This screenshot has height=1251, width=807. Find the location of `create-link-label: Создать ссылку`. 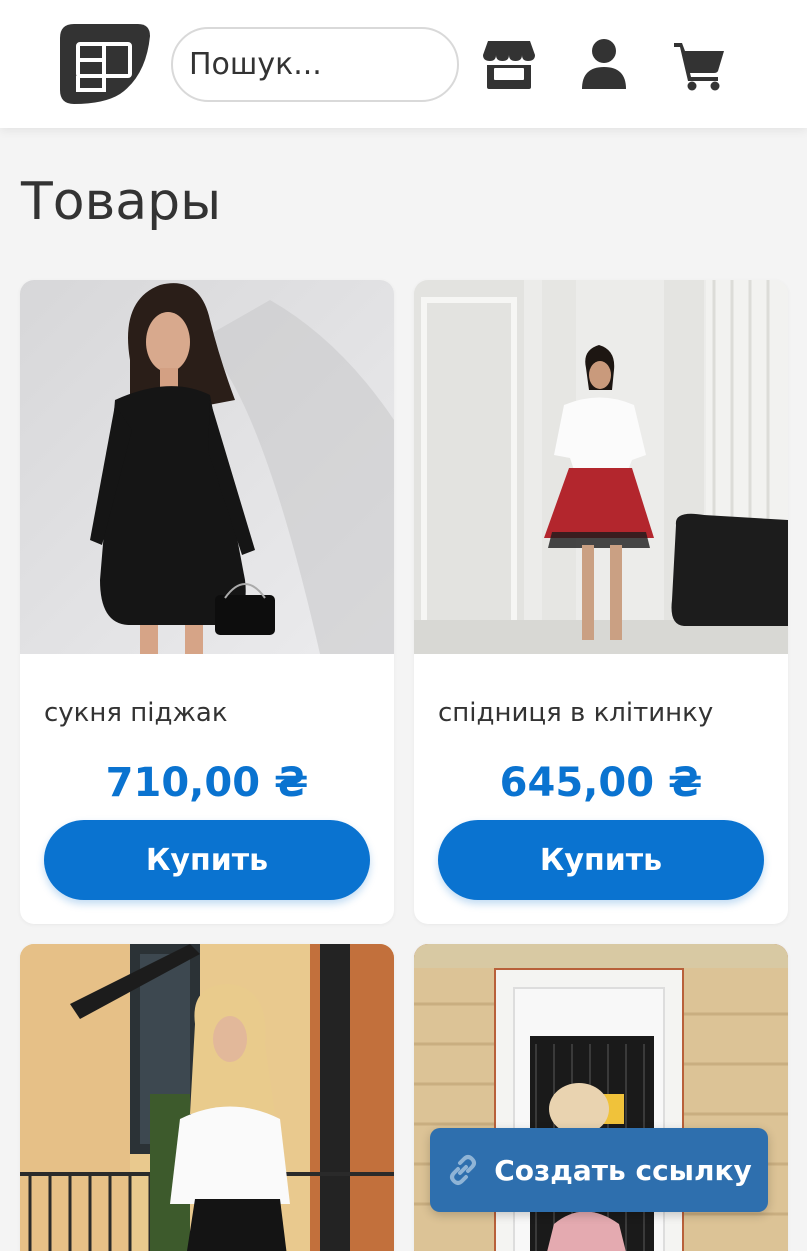

create-link-label: Создать ссылку is located at coordinates (623, 1170).